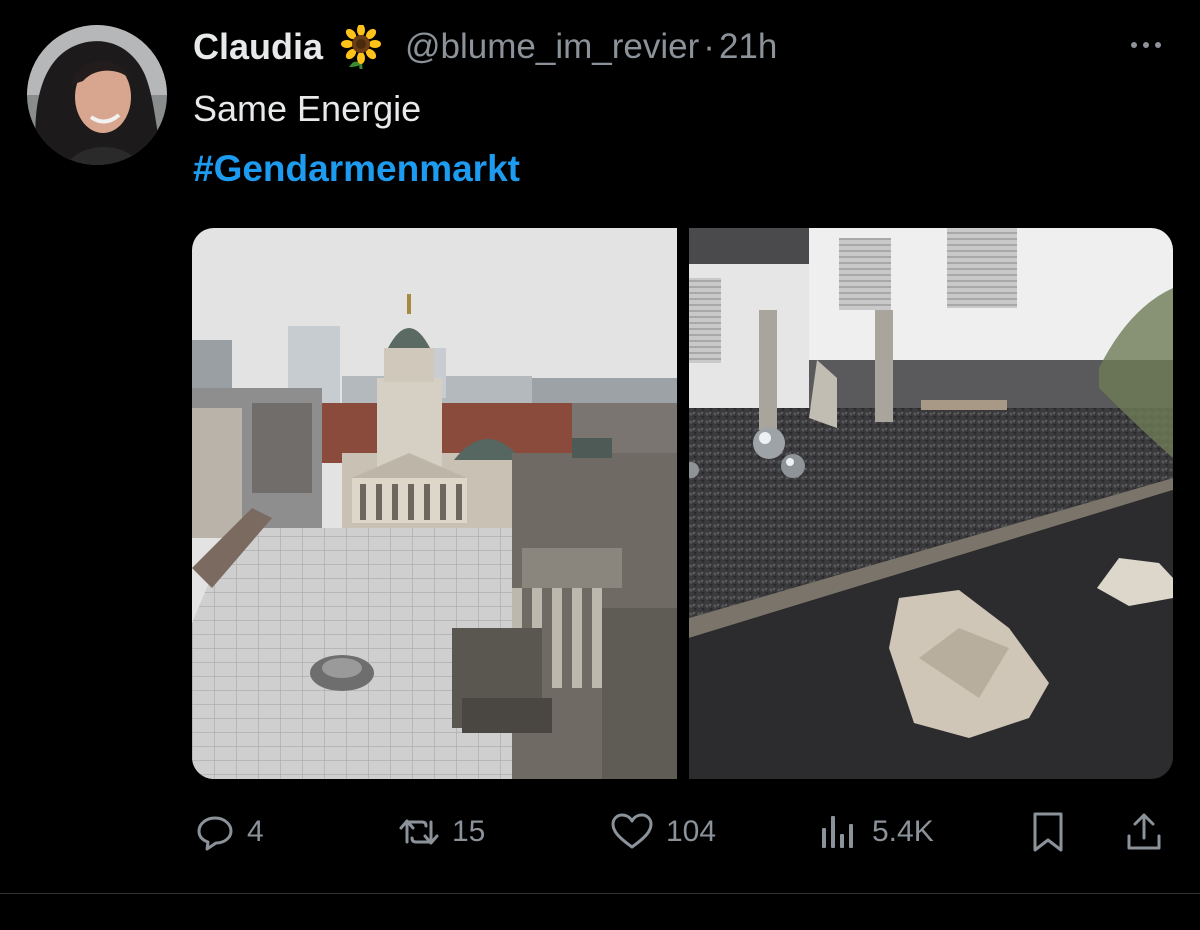  What do you see at coordinates (441, 832) in the screenshot?
I see `repost-button: 15` at bounding box center [441, 832].